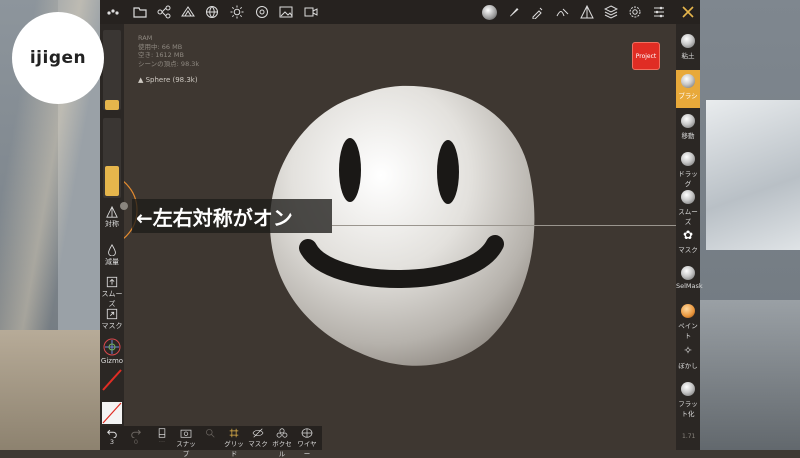 The image size is (800, 458). What do you see at coordinates (538, 12) in the screenshot?
I see `color-picker-icon` at bounding box center [538, 12].